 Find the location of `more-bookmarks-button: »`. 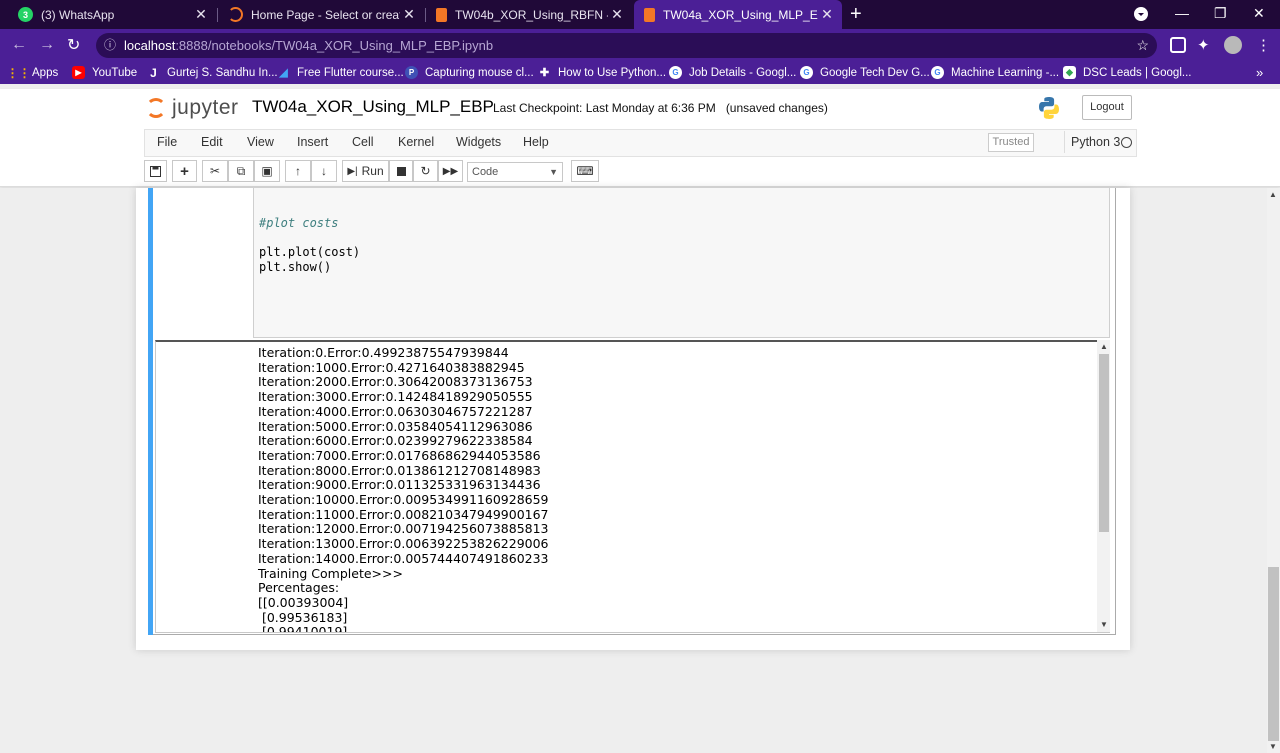

more-bookmarks-button: » is located at coordinates (1259, 72).